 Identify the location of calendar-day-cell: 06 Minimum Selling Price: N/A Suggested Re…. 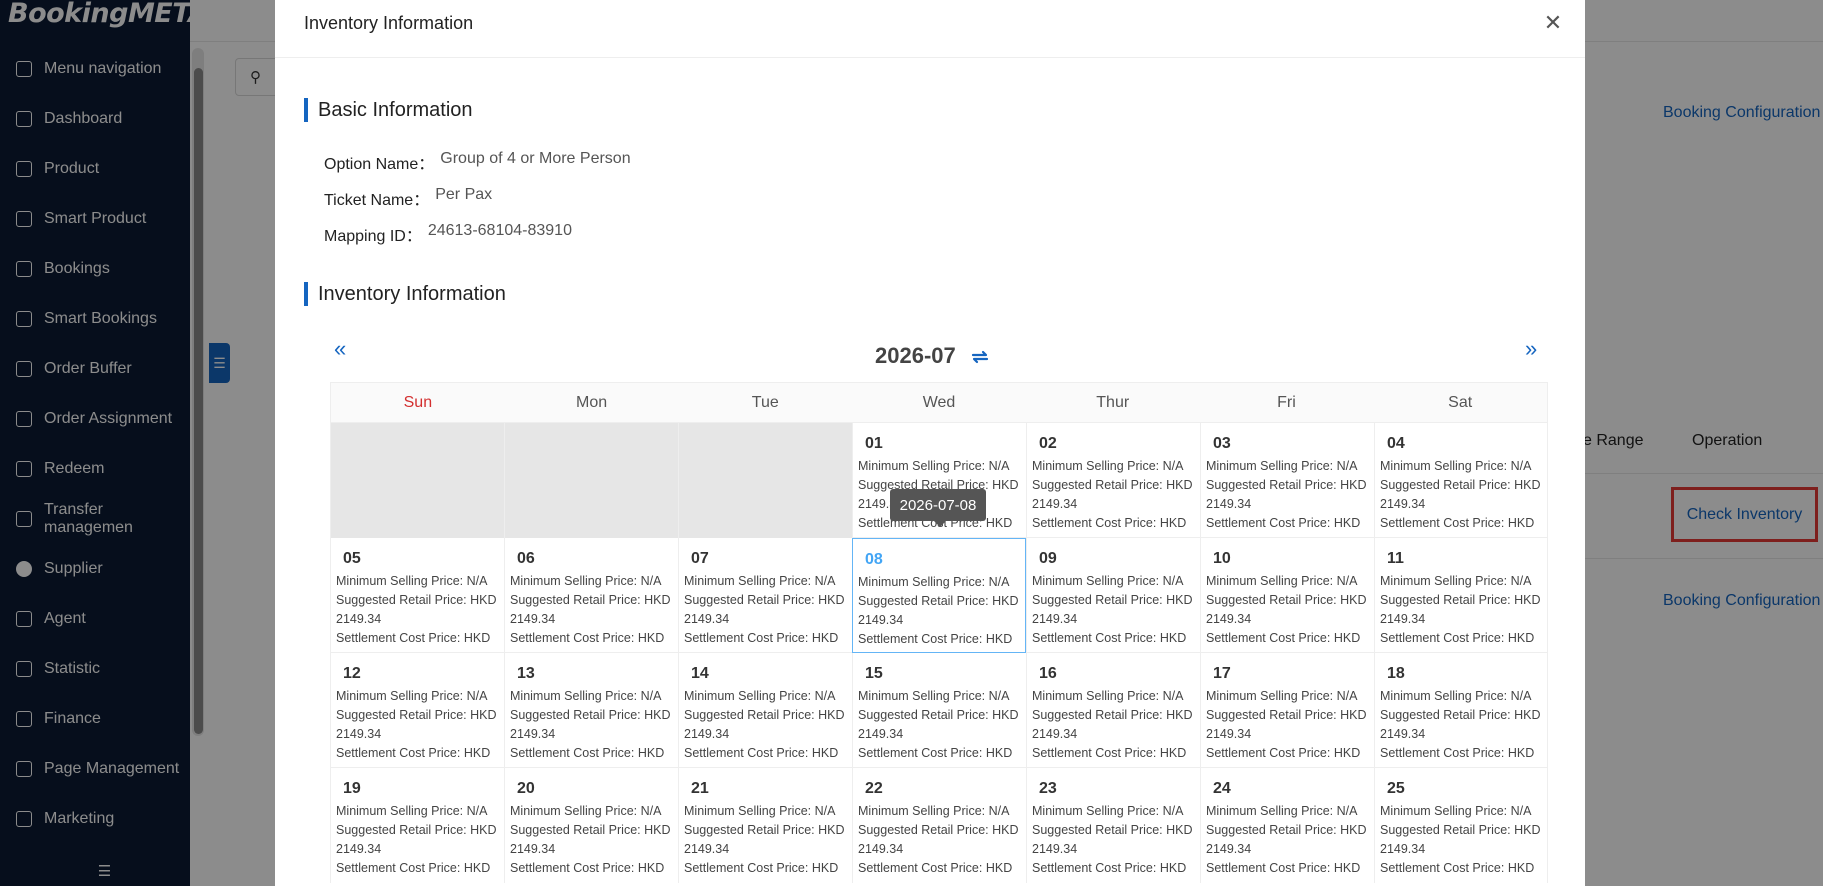
(591, 595).